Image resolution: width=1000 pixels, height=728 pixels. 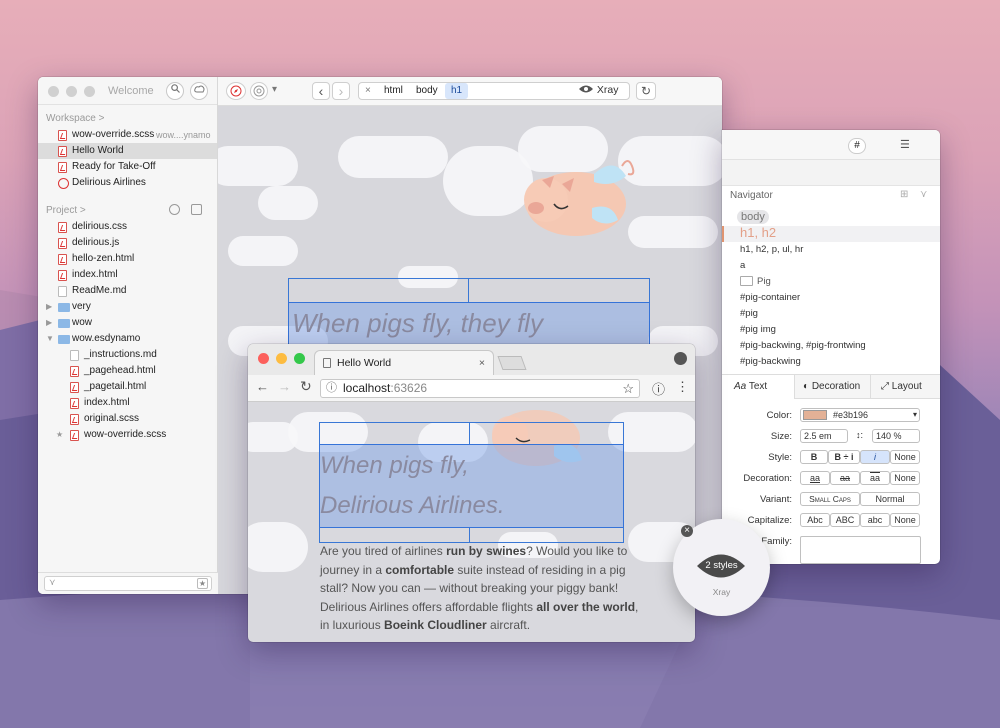 I want to click on file-item: ★ wow-override.scss, so click(x=127, y=435).